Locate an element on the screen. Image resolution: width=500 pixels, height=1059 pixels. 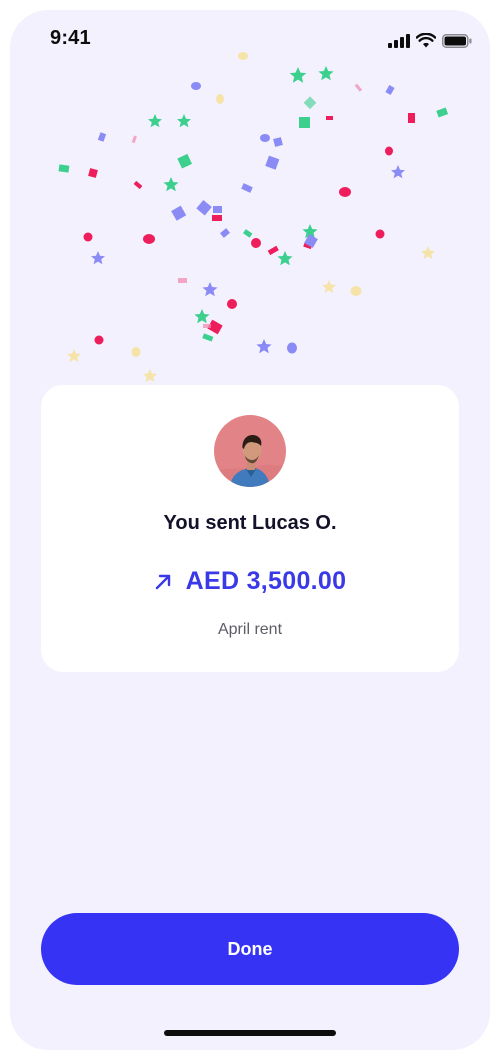
confetti-light-pink is located at coordinates (247, 205).